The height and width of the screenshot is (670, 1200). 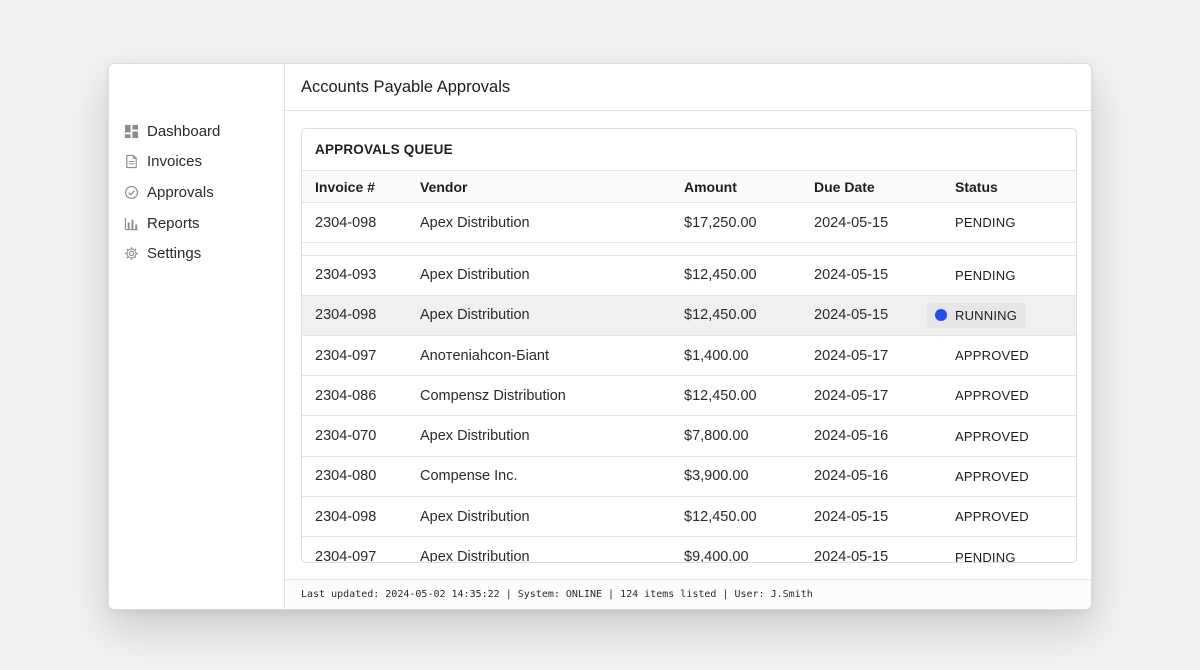 What do you see at coordinates (716, 556) in the screenshot?
I see `amount-cell: $9,400.00` at bounding box center [716, 556].